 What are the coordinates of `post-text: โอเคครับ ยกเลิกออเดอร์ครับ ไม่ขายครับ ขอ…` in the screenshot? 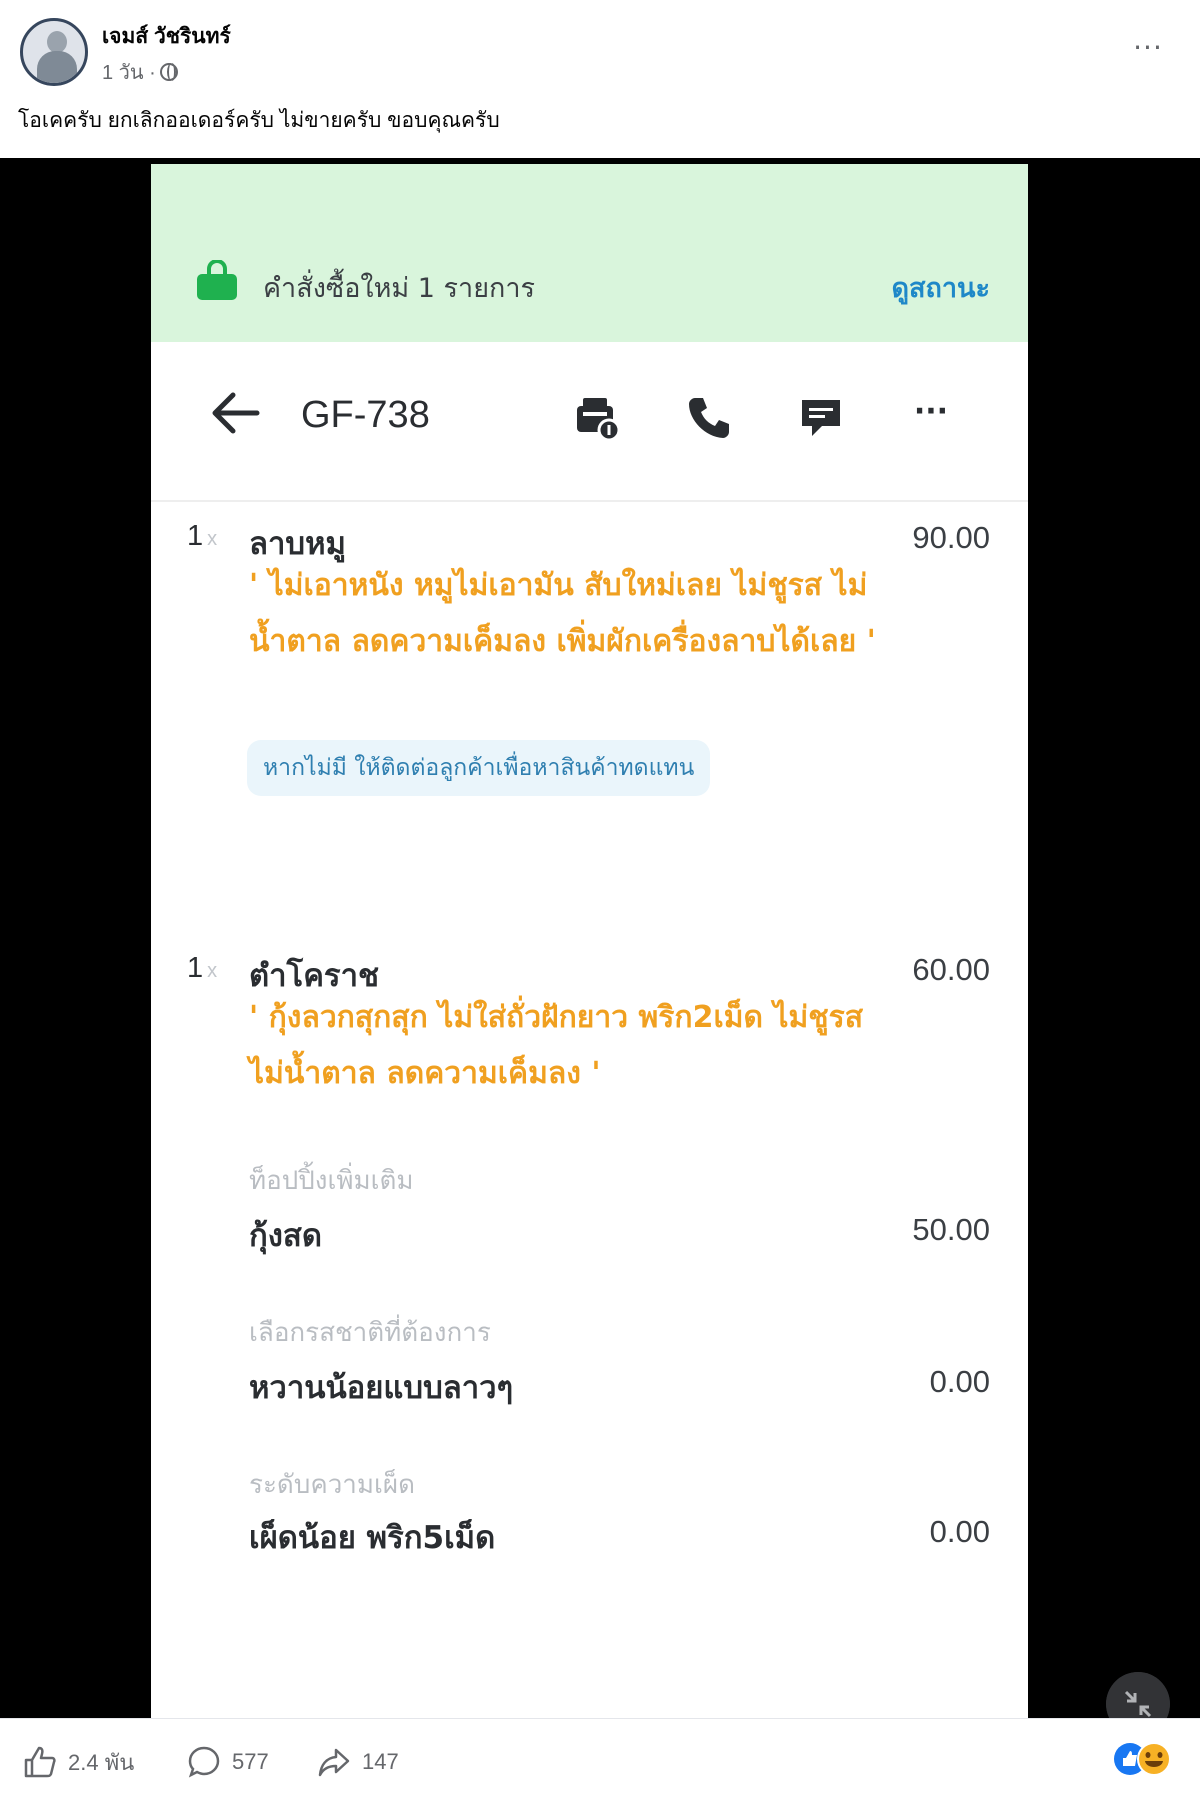 It's located at (259, 120).